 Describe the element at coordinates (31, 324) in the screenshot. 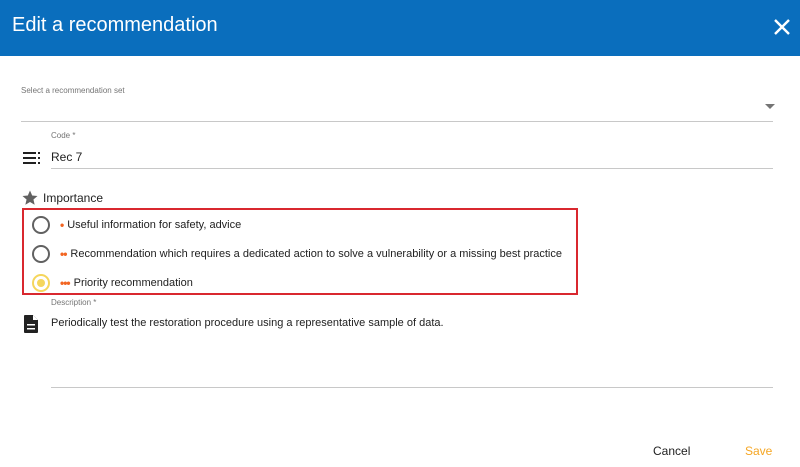

I see `document-icon` at that location.